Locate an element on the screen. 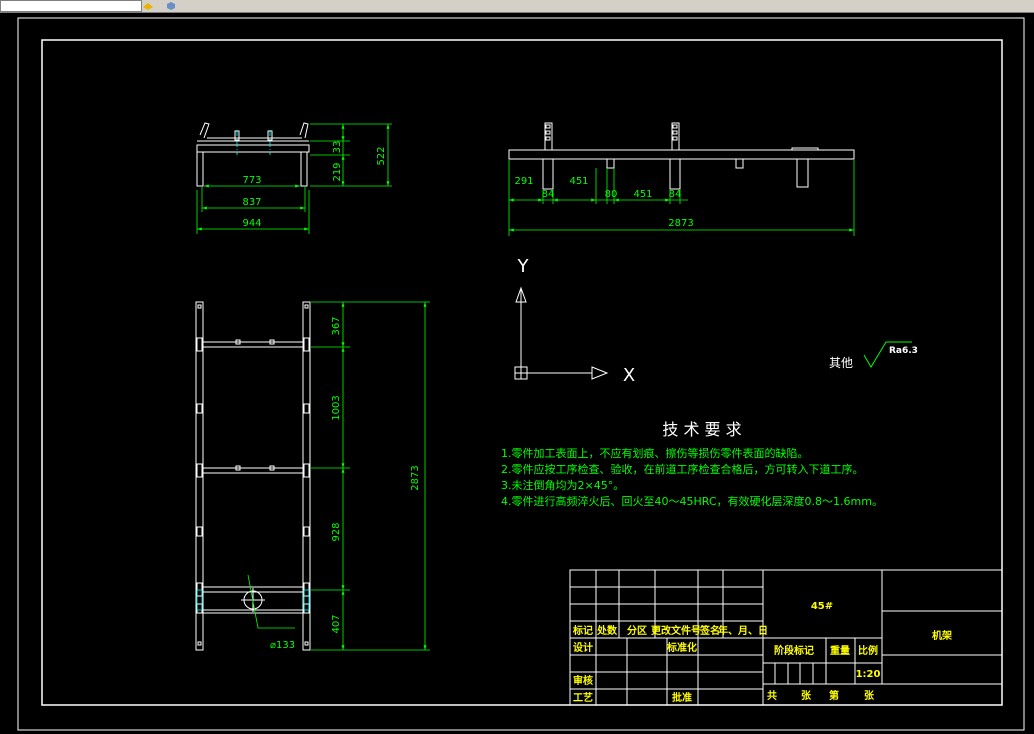  side-view is located at coordinates (681, 156).